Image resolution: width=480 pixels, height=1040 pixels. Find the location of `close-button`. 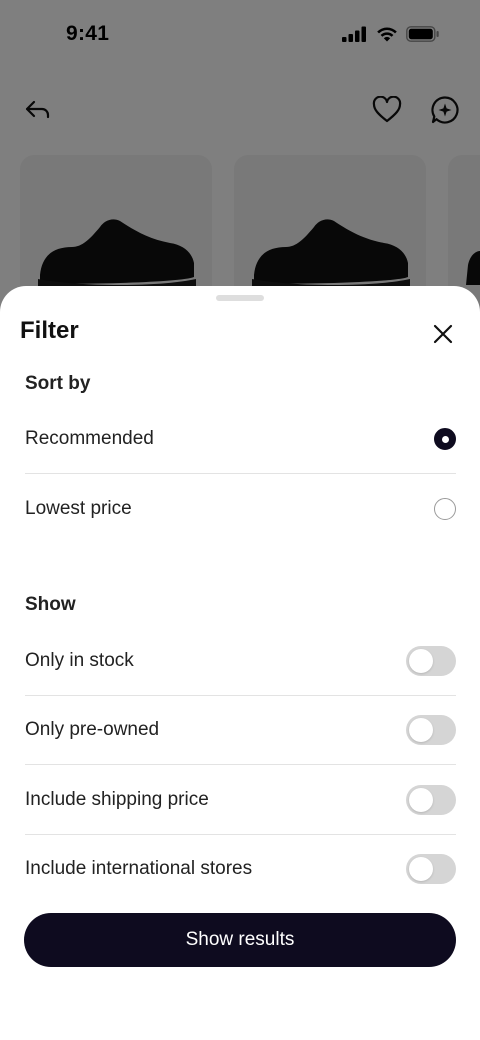

close-button is located at coordinates (443, 334).